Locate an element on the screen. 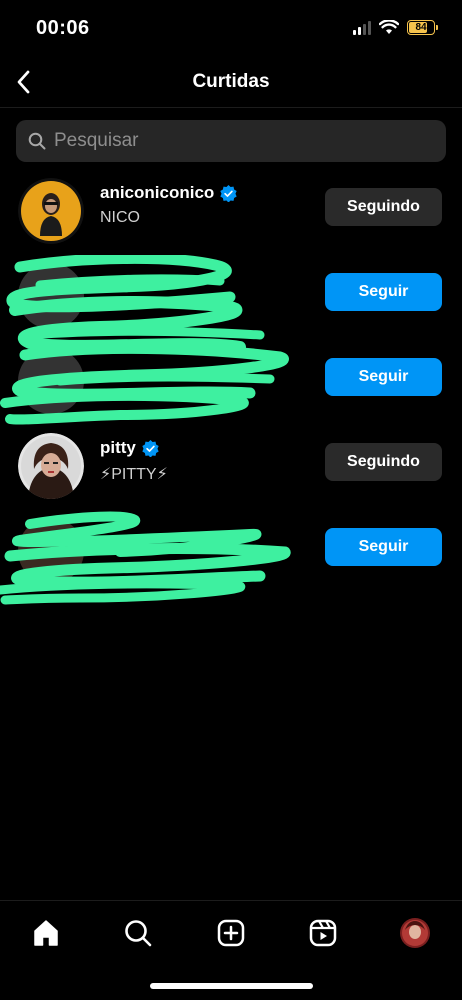 This screenshot has width=462, height=1000. tab-reels is located at coordinates (323, 933).